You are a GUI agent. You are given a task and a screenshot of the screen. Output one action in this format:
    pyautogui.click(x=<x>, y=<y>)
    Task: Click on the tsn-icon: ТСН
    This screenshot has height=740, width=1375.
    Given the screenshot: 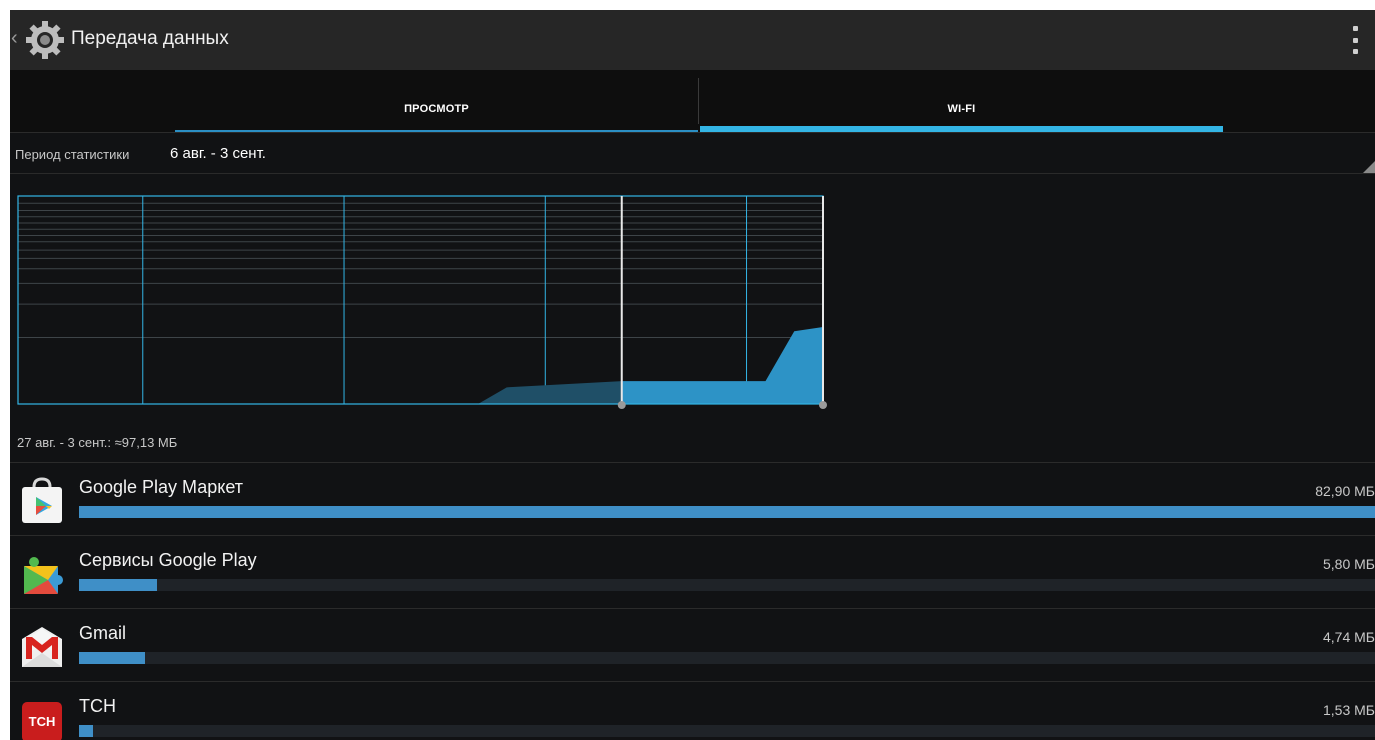 What is the action you would take?
    pyautogui.click(x=42, y=721)
    